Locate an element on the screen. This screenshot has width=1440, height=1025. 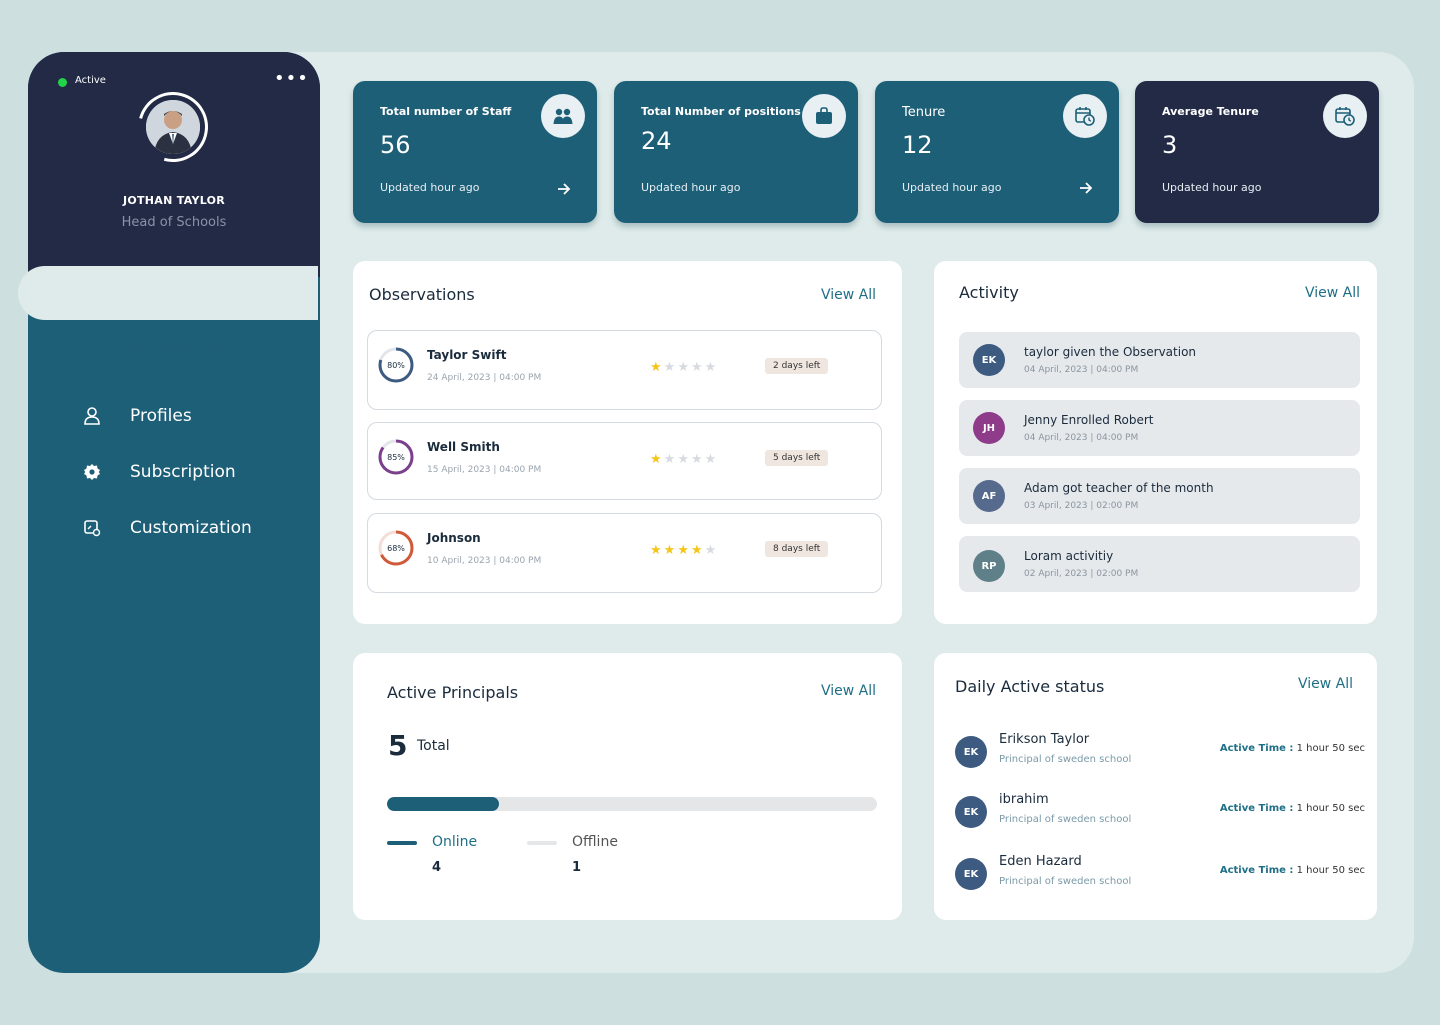
online-progress-fill is located at coordinates (443, 804).